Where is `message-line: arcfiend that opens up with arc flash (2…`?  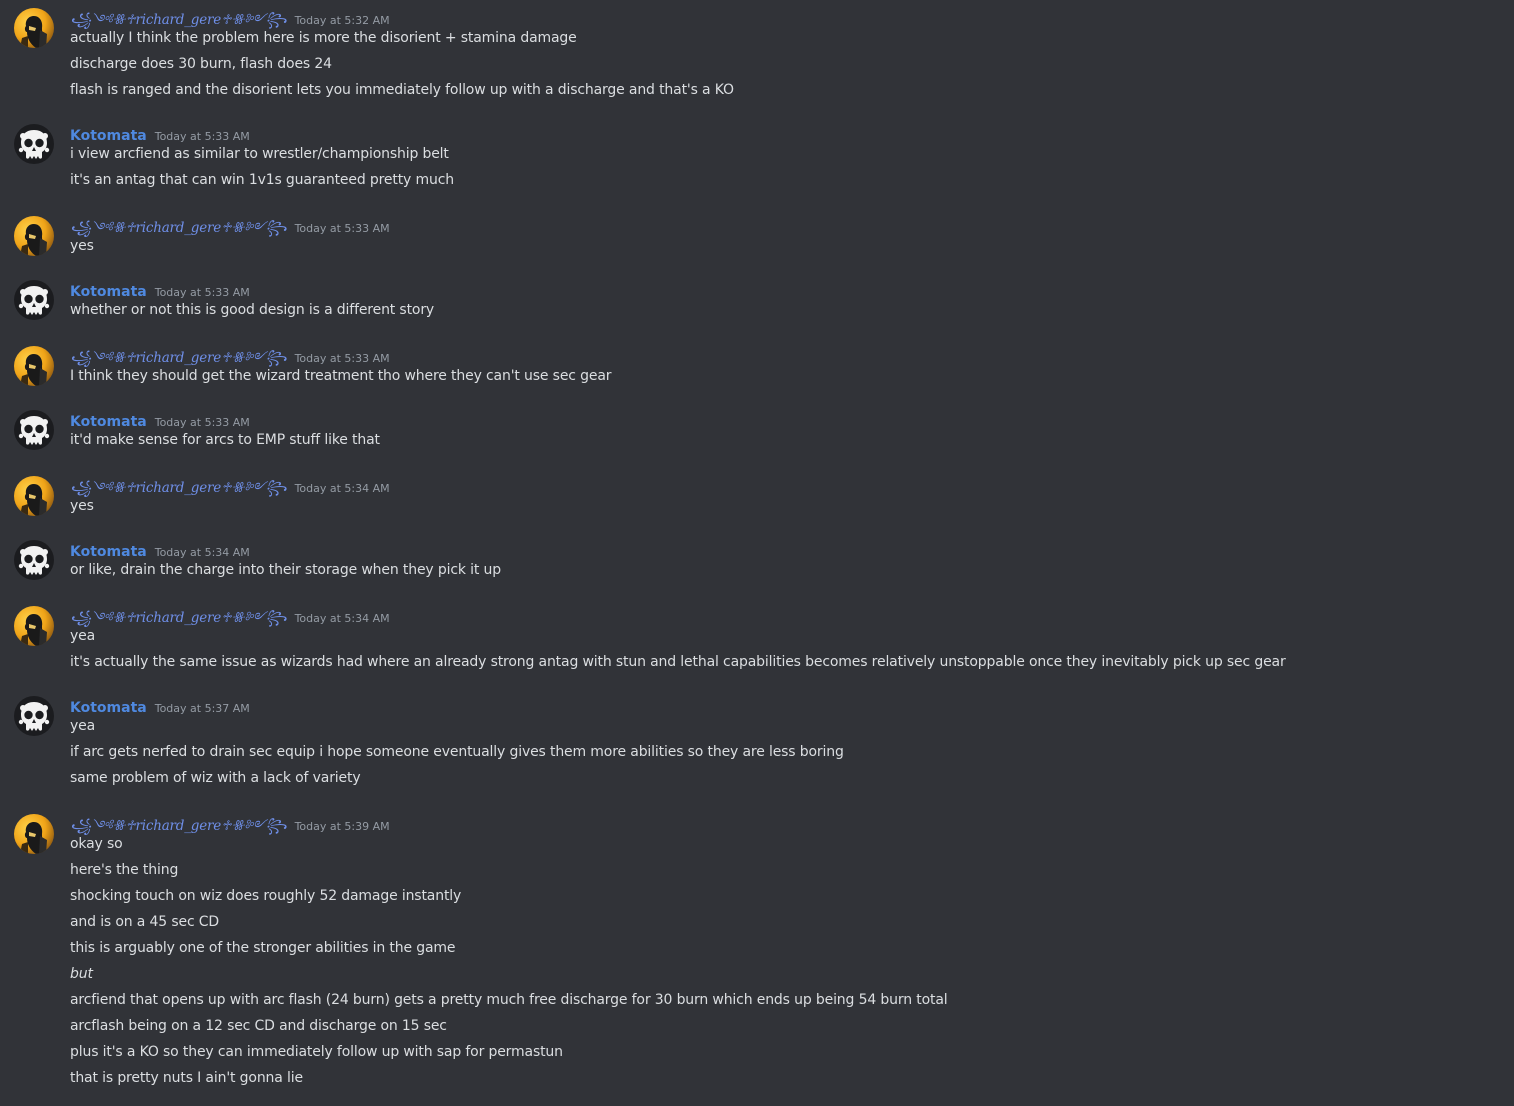 message-line: arcfiend that opens up with arc flash (2… is located at coordinates (509, 1000).